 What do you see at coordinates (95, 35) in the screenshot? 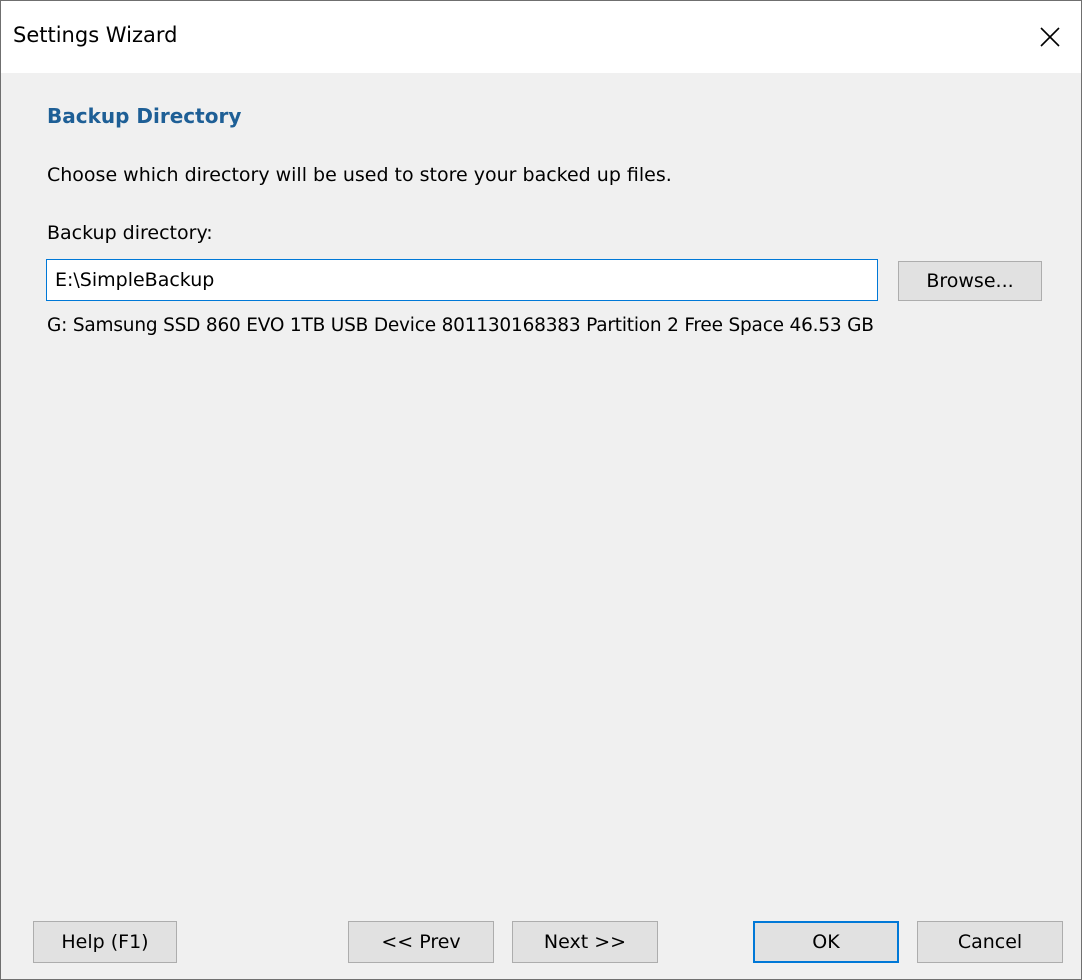
I see `window-title: Settings Wizard` at bounding box center [95, 35].